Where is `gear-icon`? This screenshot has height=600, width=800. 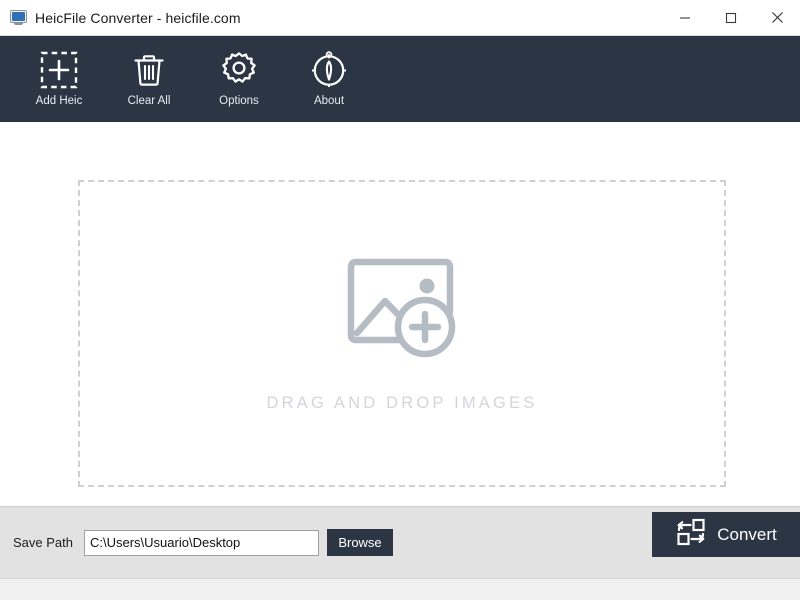 gear-icon is located at coordinates (239, 70).